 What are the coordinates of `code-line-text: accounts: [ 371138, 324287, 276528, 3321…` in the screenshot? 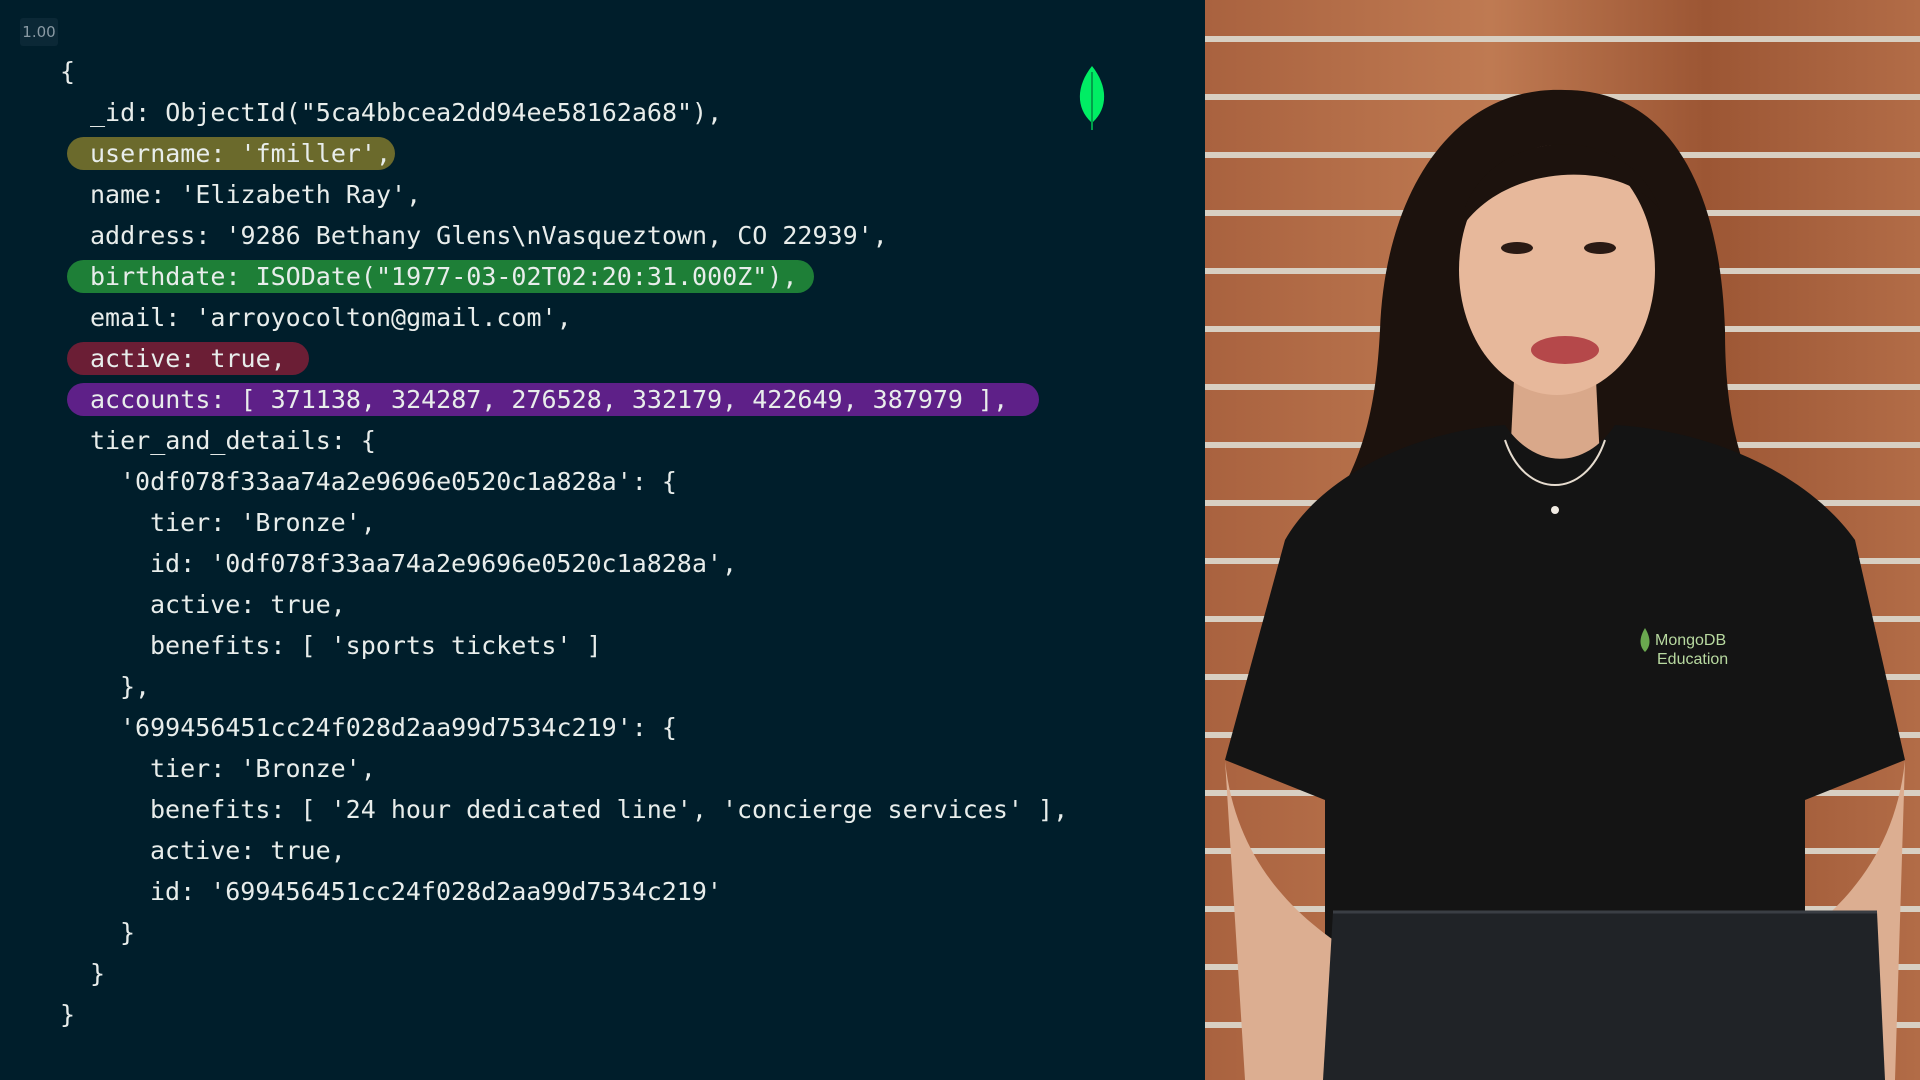 It's located at (549, 399).